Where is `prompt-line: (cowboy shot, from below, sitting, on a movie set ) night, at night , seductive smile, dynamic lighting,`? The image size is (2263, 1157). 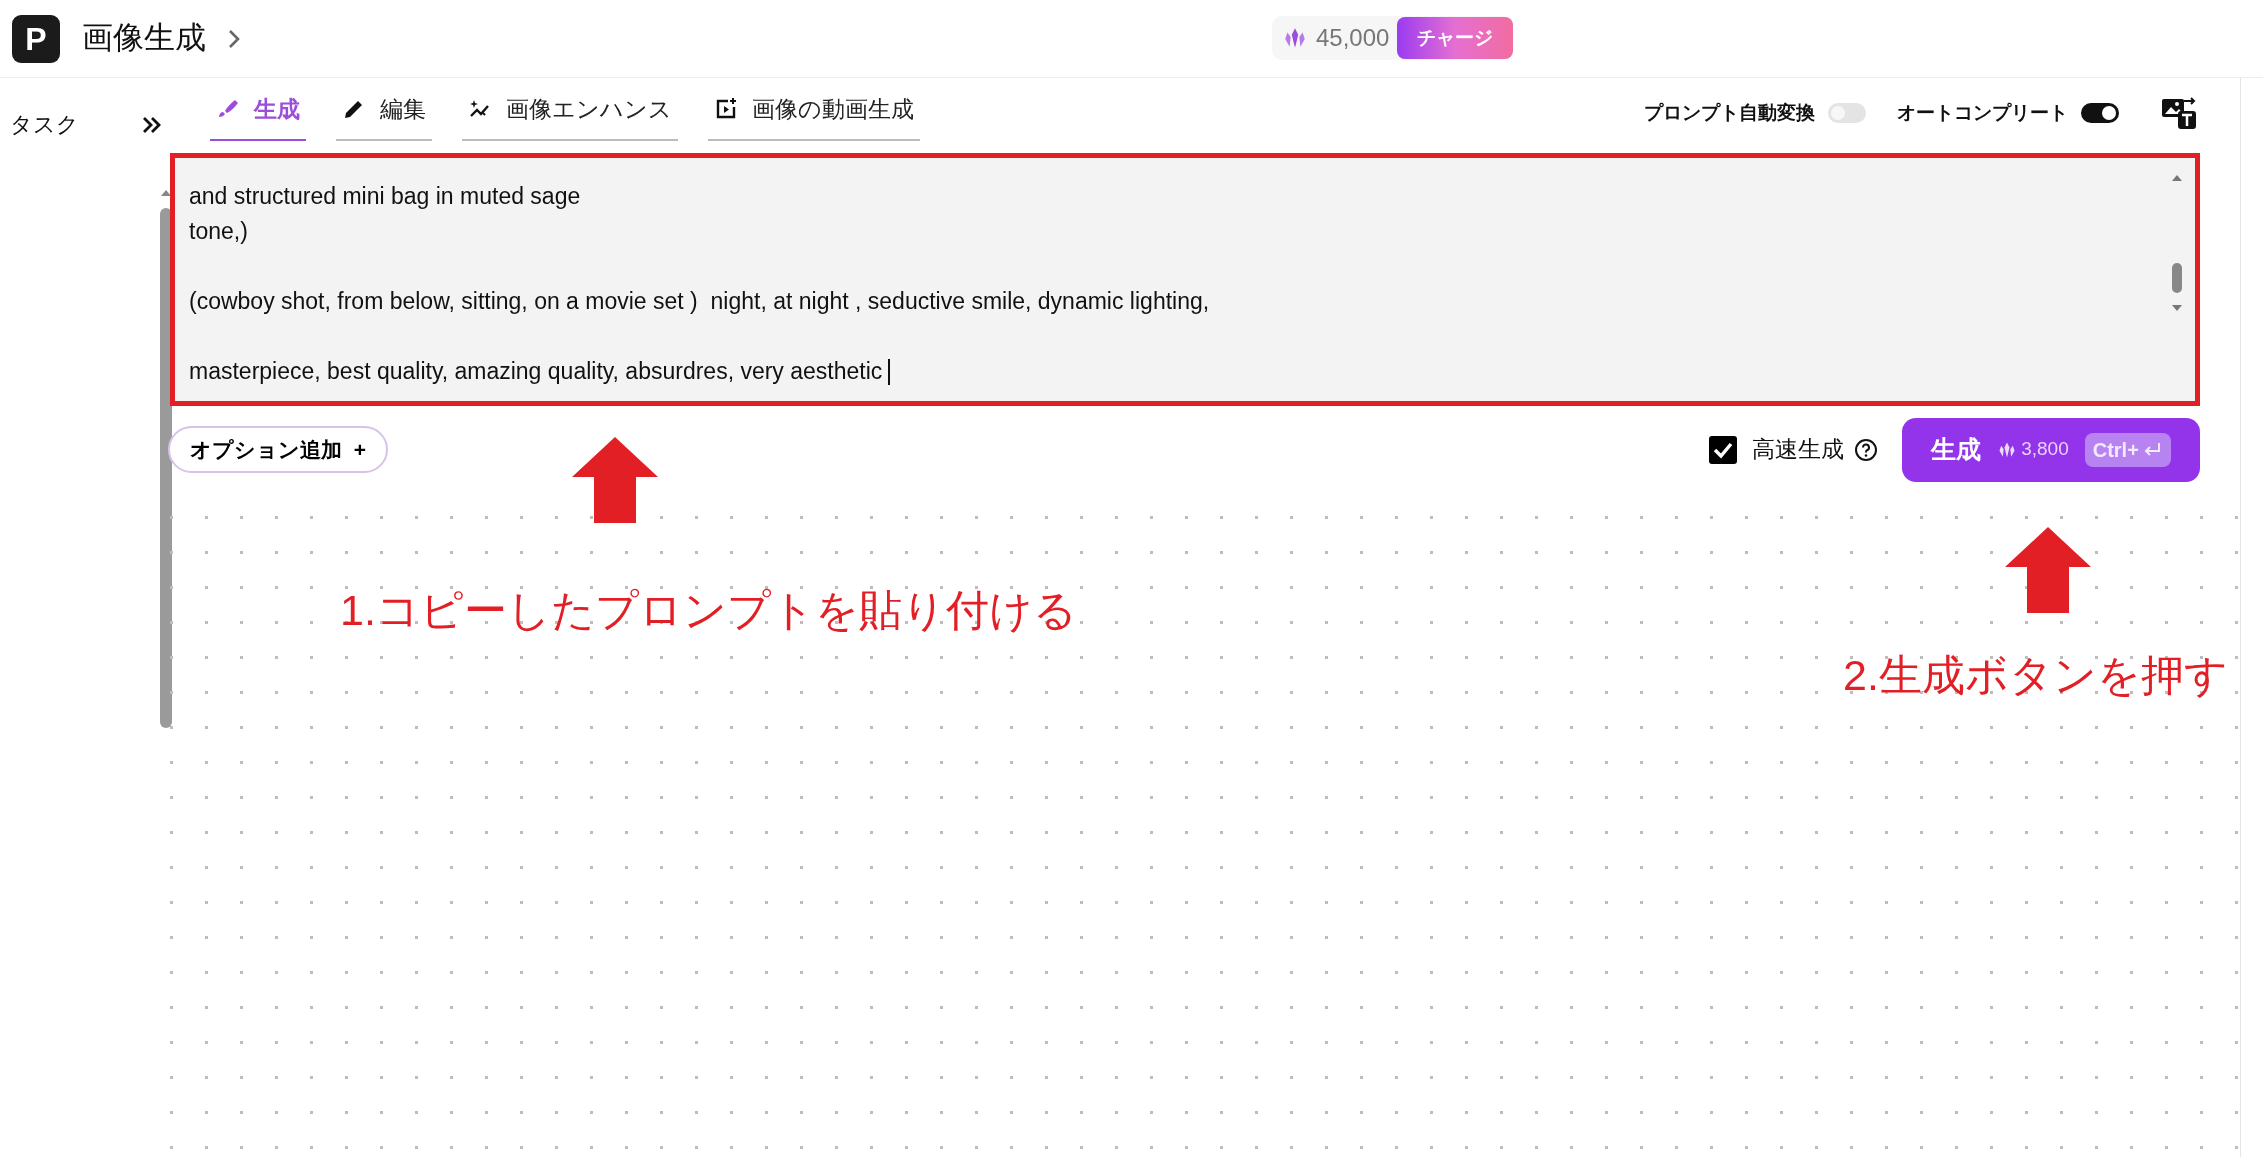
prompt-line: (cowboy shot, from below, sitting, on a movie set ) night, at night , seductive smile, dynamic lighting, is located at coordinates (700, 301).